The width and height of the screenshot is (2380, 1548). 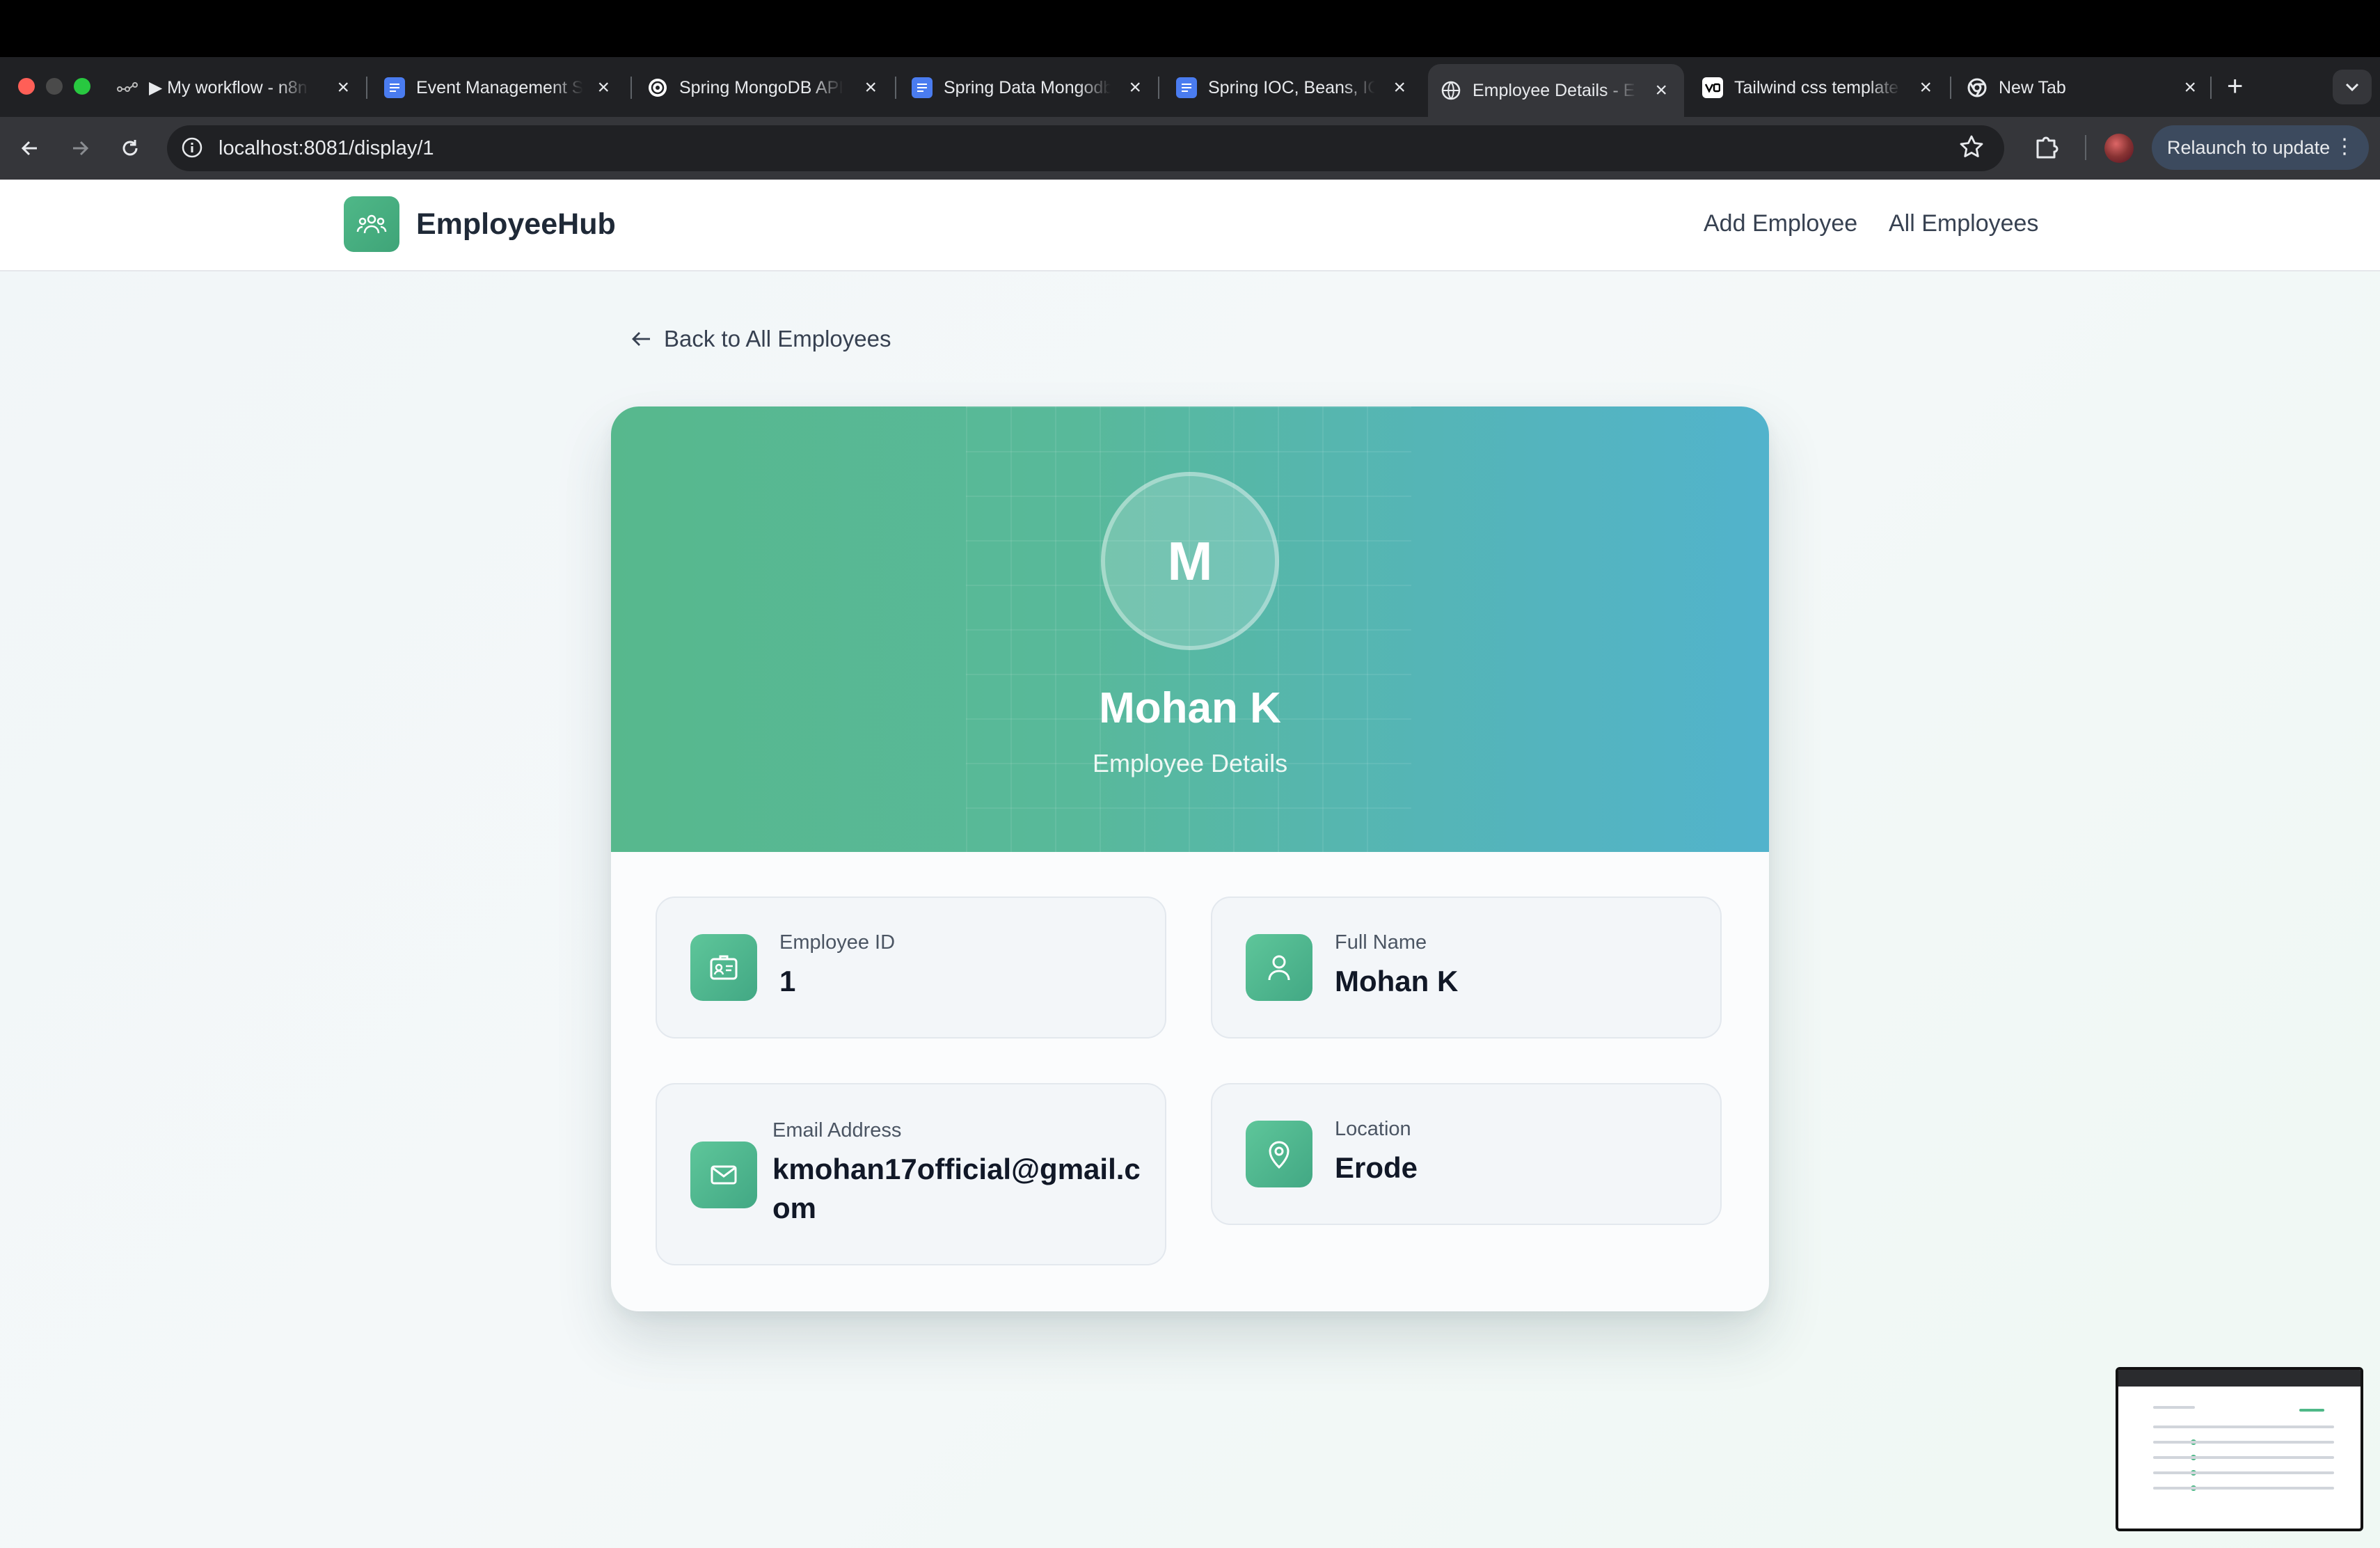 I want to click on back-link-label: Back to All Employees, so click(x=777, y=339).